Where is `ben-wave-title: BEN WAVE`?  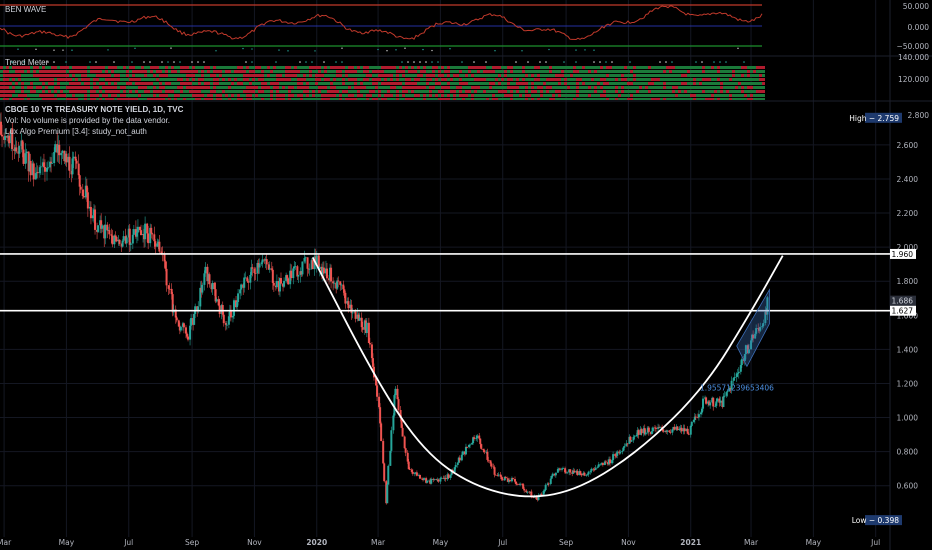
ben-wave-title: BEN WAVE is located at coordinates (25, 10).